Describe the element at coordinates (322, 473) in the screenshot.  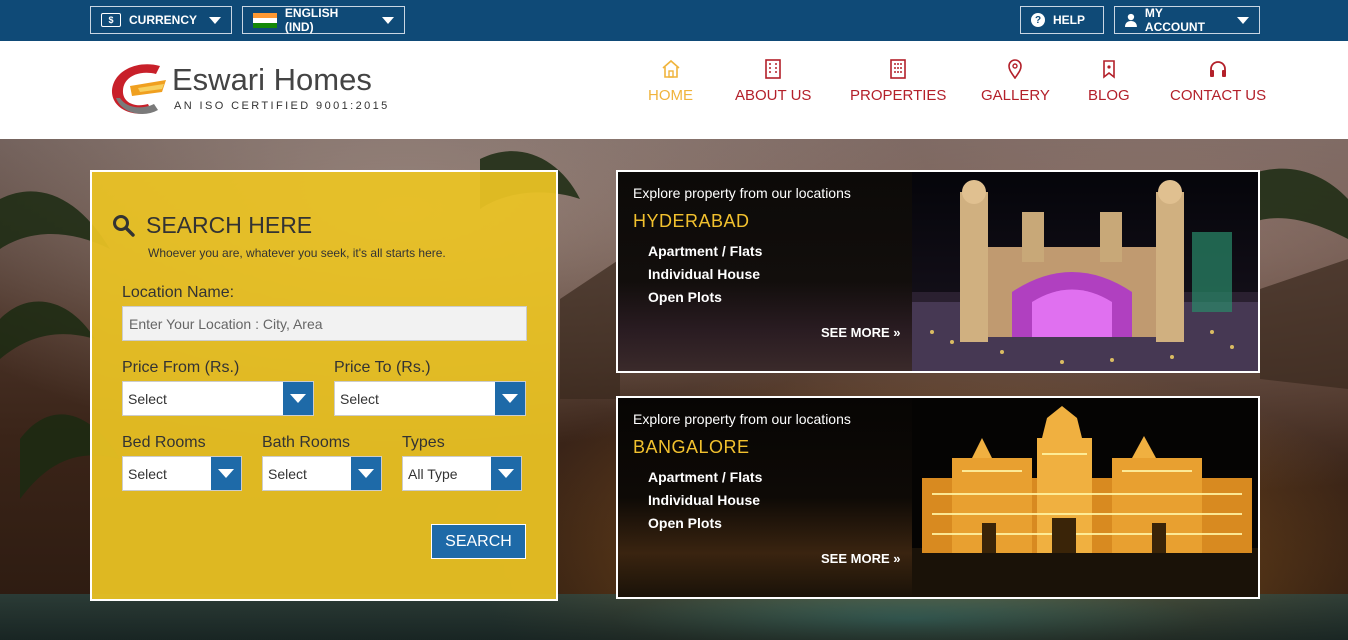
I see `bath-rooms-select: Select` at that location.